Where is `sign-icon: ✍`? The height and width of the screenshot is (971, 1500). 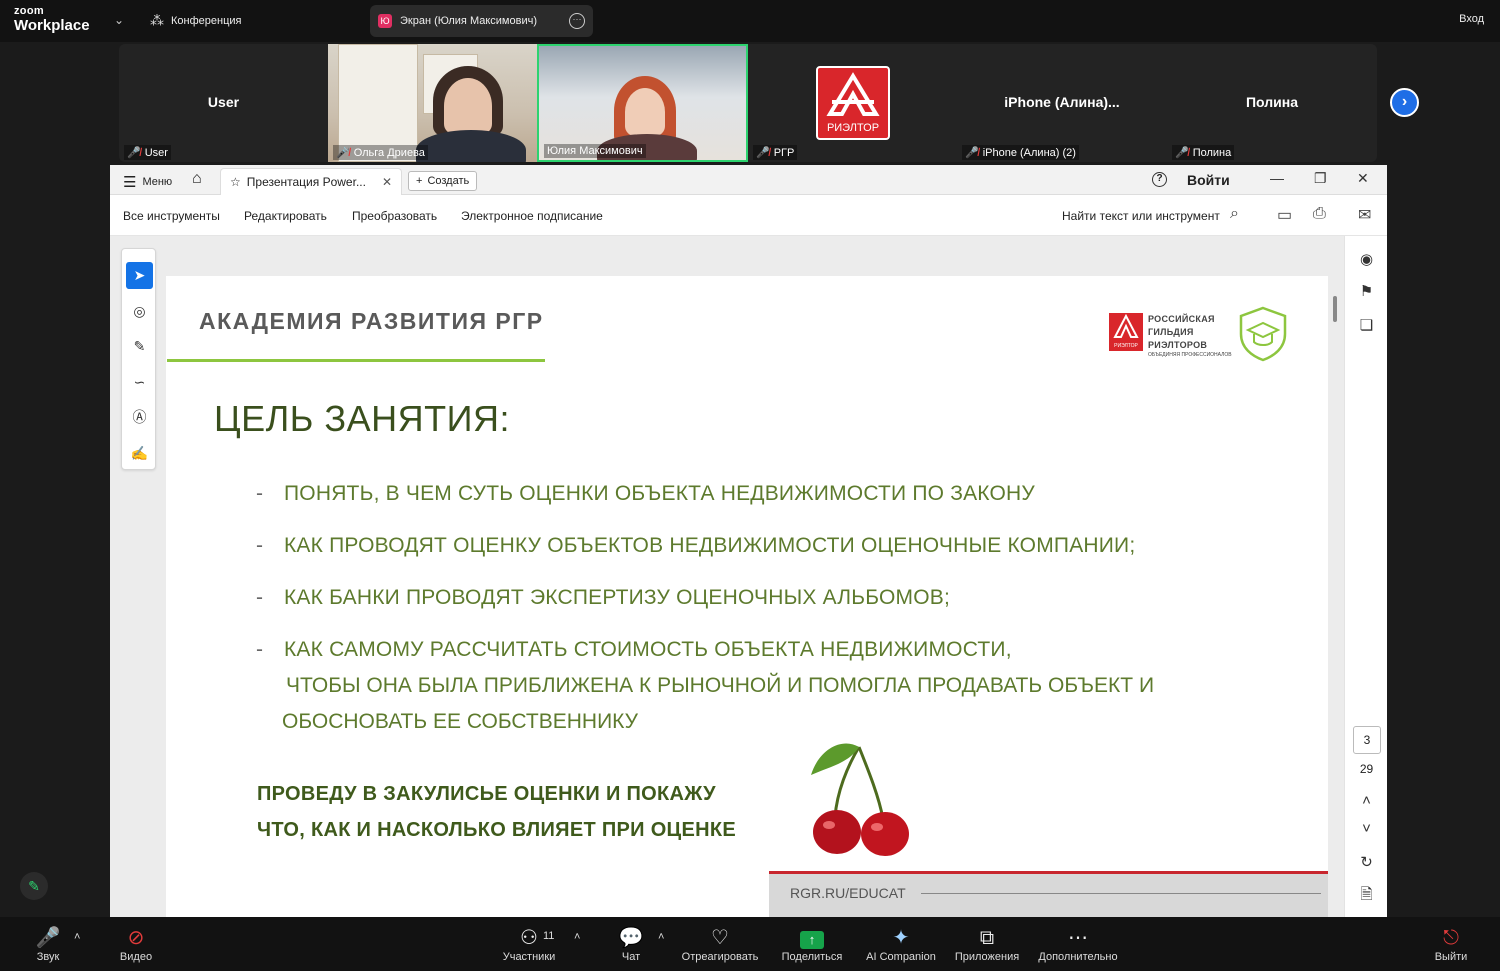
sign-icon: ✍ is located at coordinates (139, 453).